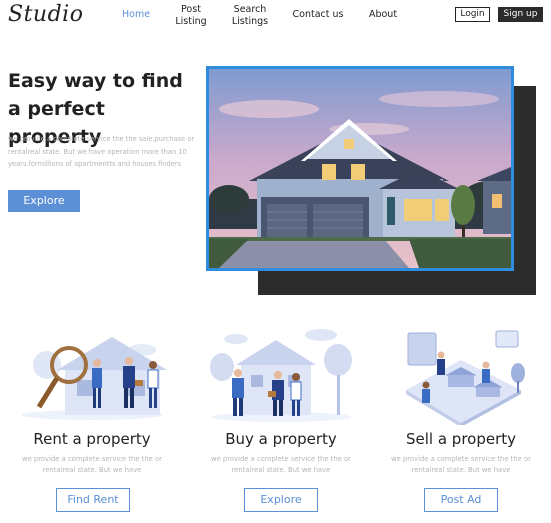 The image size is (551, 523). I want to click on nav-link-search-listings-line2: Listings, so click(250, 21).